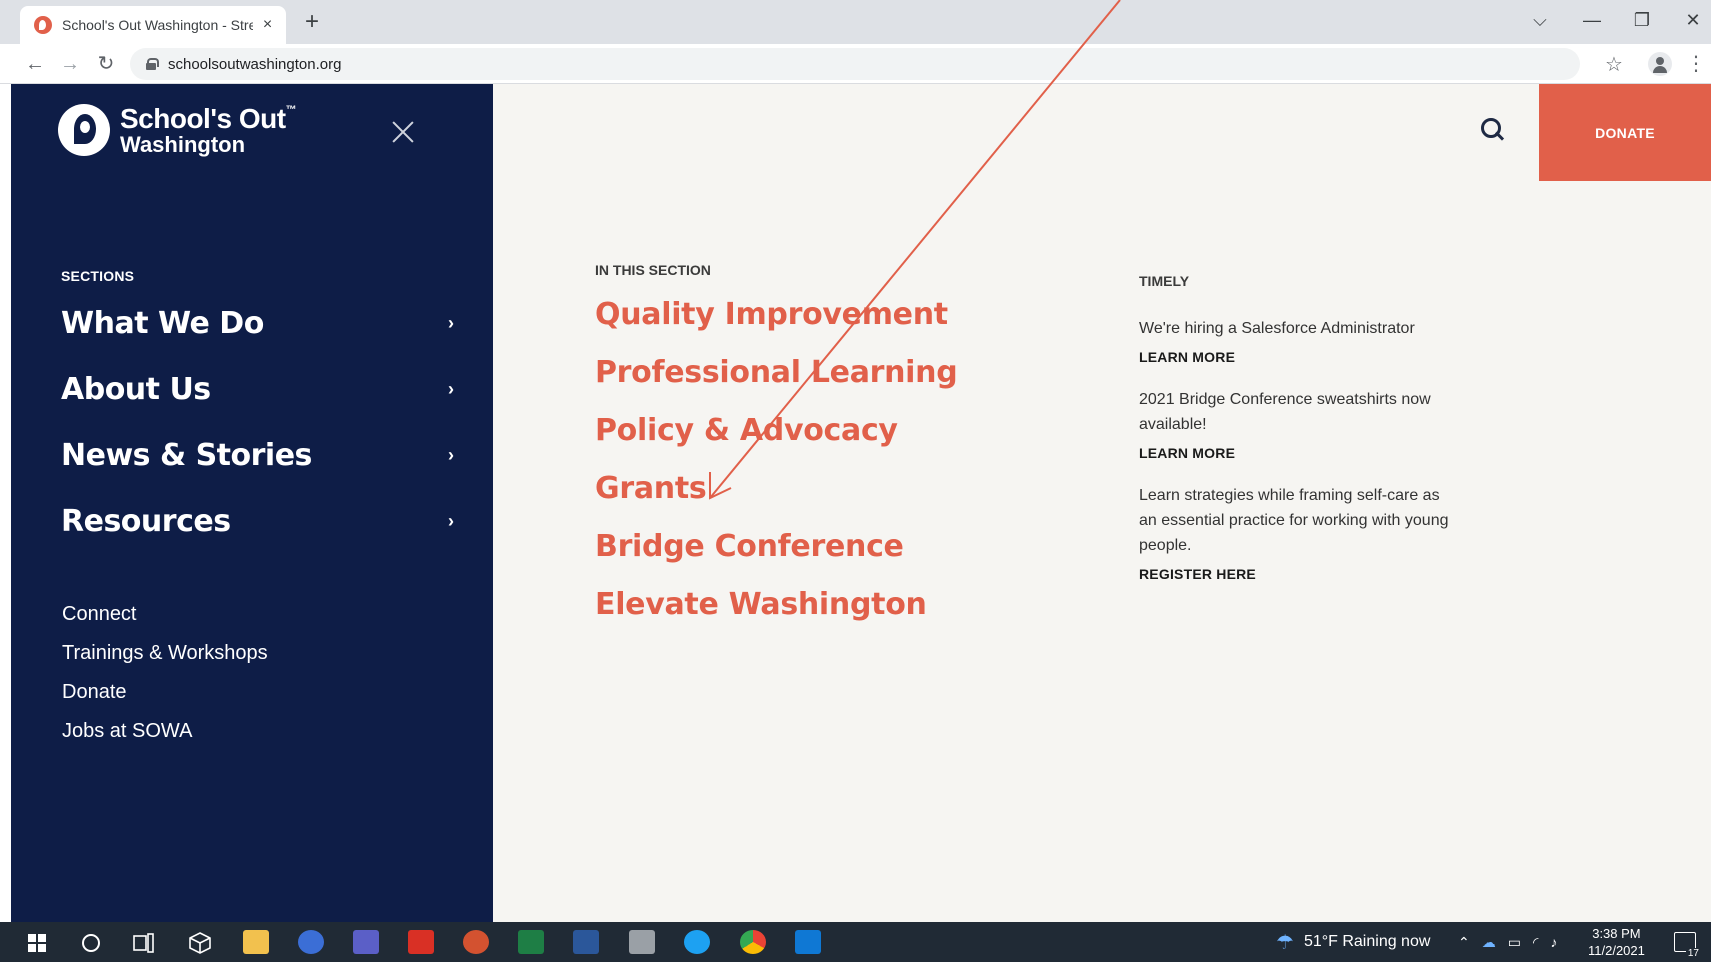 Image resolution: width=1711 pixels, height=962 pixels. What do you see at coordinates (776, 489) in the screenshot?
I see `section-link-grants: Grants` at bounding box center [776, 489].